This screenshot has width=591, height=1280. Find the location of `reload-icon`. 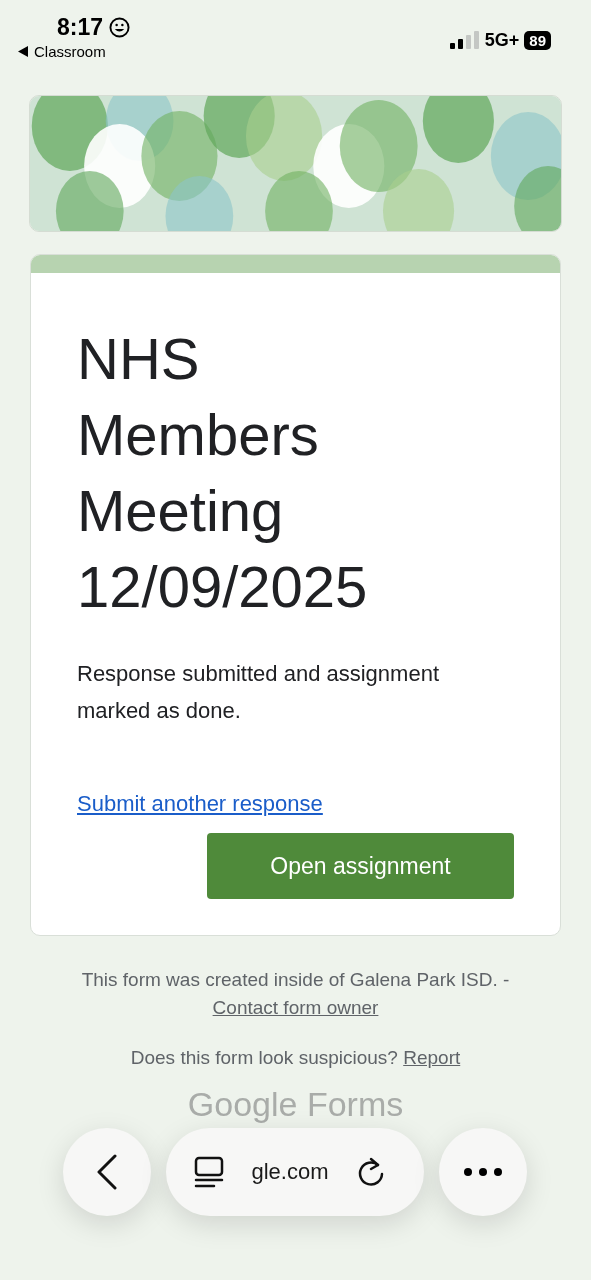

reload-icon is located at coordinates (371, 1172).